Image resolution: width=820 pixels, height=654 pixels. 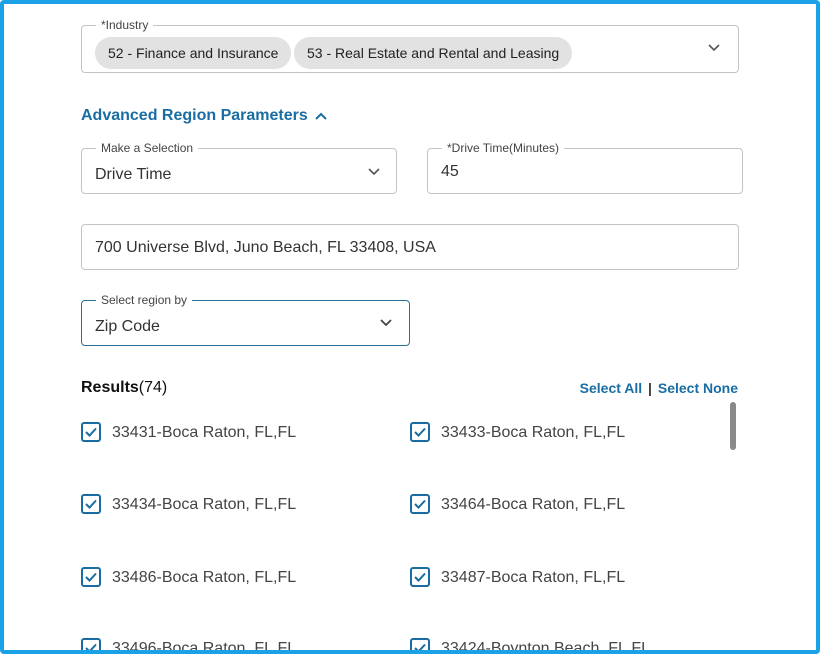 What do you see at coordinates (204, 504) in the screenshot?
I see `result-item-label: 33434-Boca Raton, FL,FL` at bounding box center [204, 504].